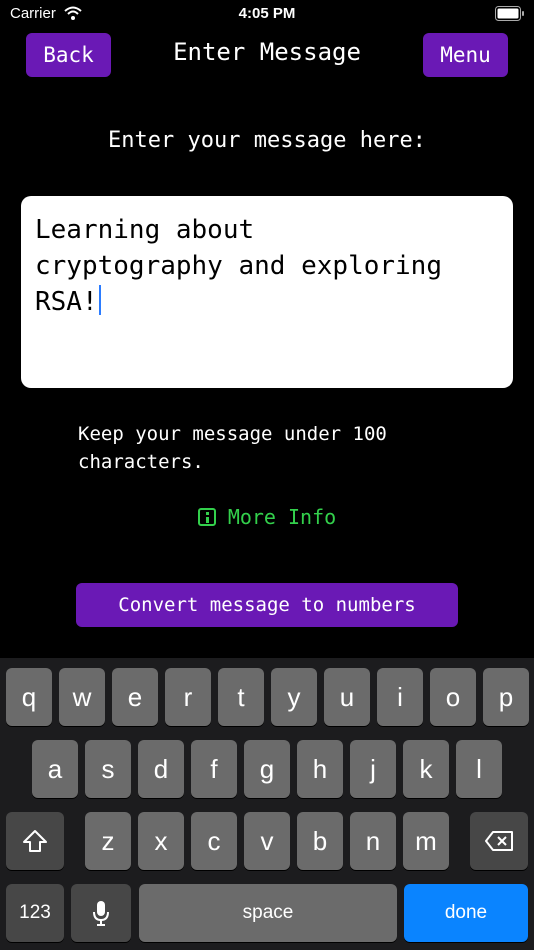 This screenshot has width=534, height=950. Describe the element at coordinates (161, 769) in the screenshot. I see `key-d: d` at that location.